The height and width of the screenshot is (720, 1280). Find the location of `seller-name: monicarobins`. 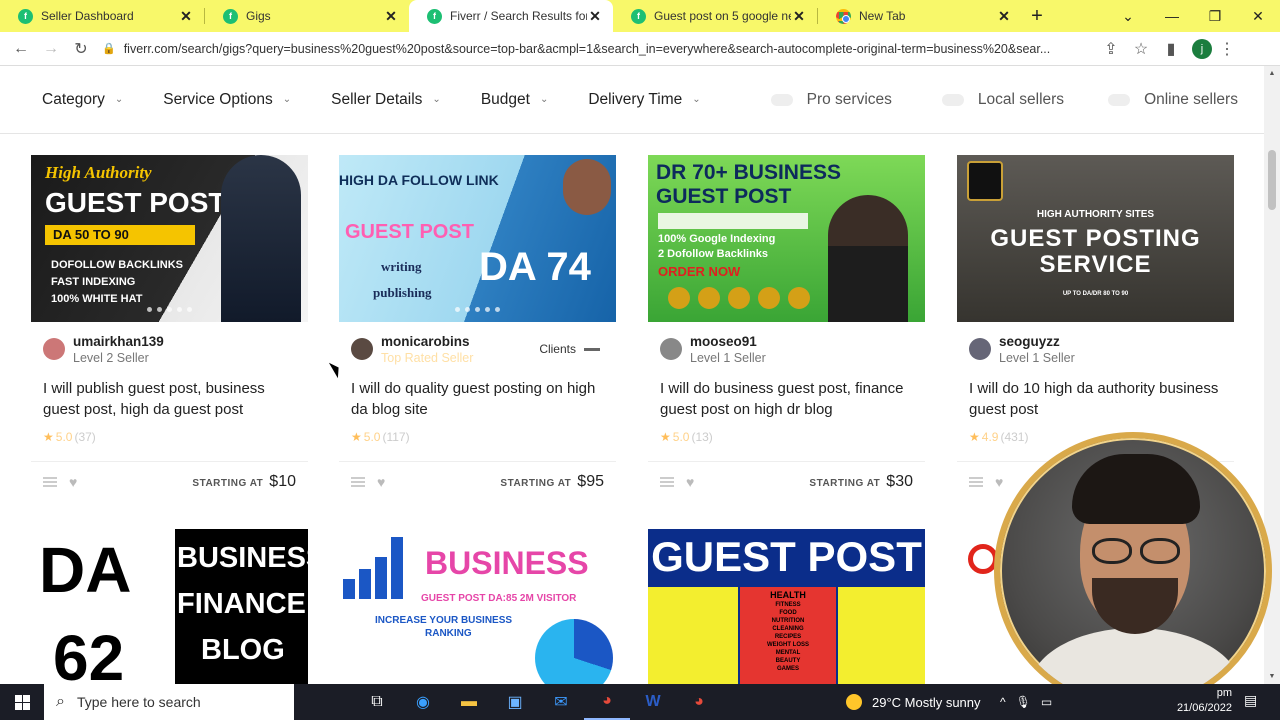

seller-name: monicarobins is located at coordinates (427, 341).